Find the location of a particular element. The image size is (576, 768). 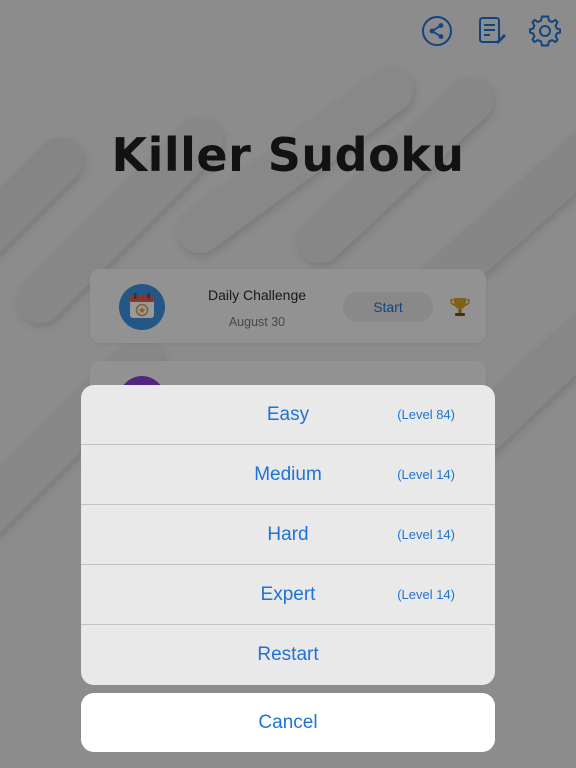

difficulty-option-expert: Expert (Level 14) is located at coordinates (288, 595).